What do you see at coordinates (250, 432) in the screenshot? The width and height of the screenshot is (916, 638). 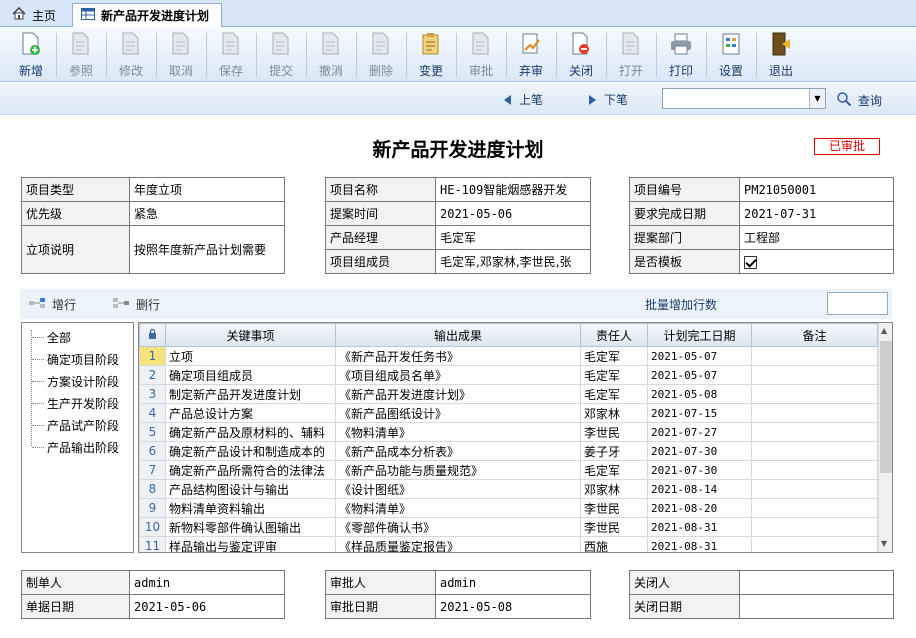 I see `key-item-cell: 确定新产品及原材料的、辅料` at bounding box center [250, 432].